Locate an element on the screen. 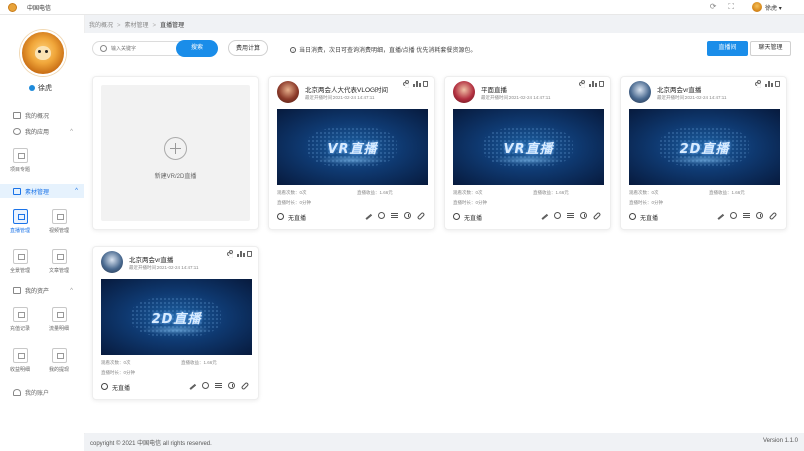 The image size is (804, 451). tile-recharge-records: 充值记录 is located at coordinates (20, 319).